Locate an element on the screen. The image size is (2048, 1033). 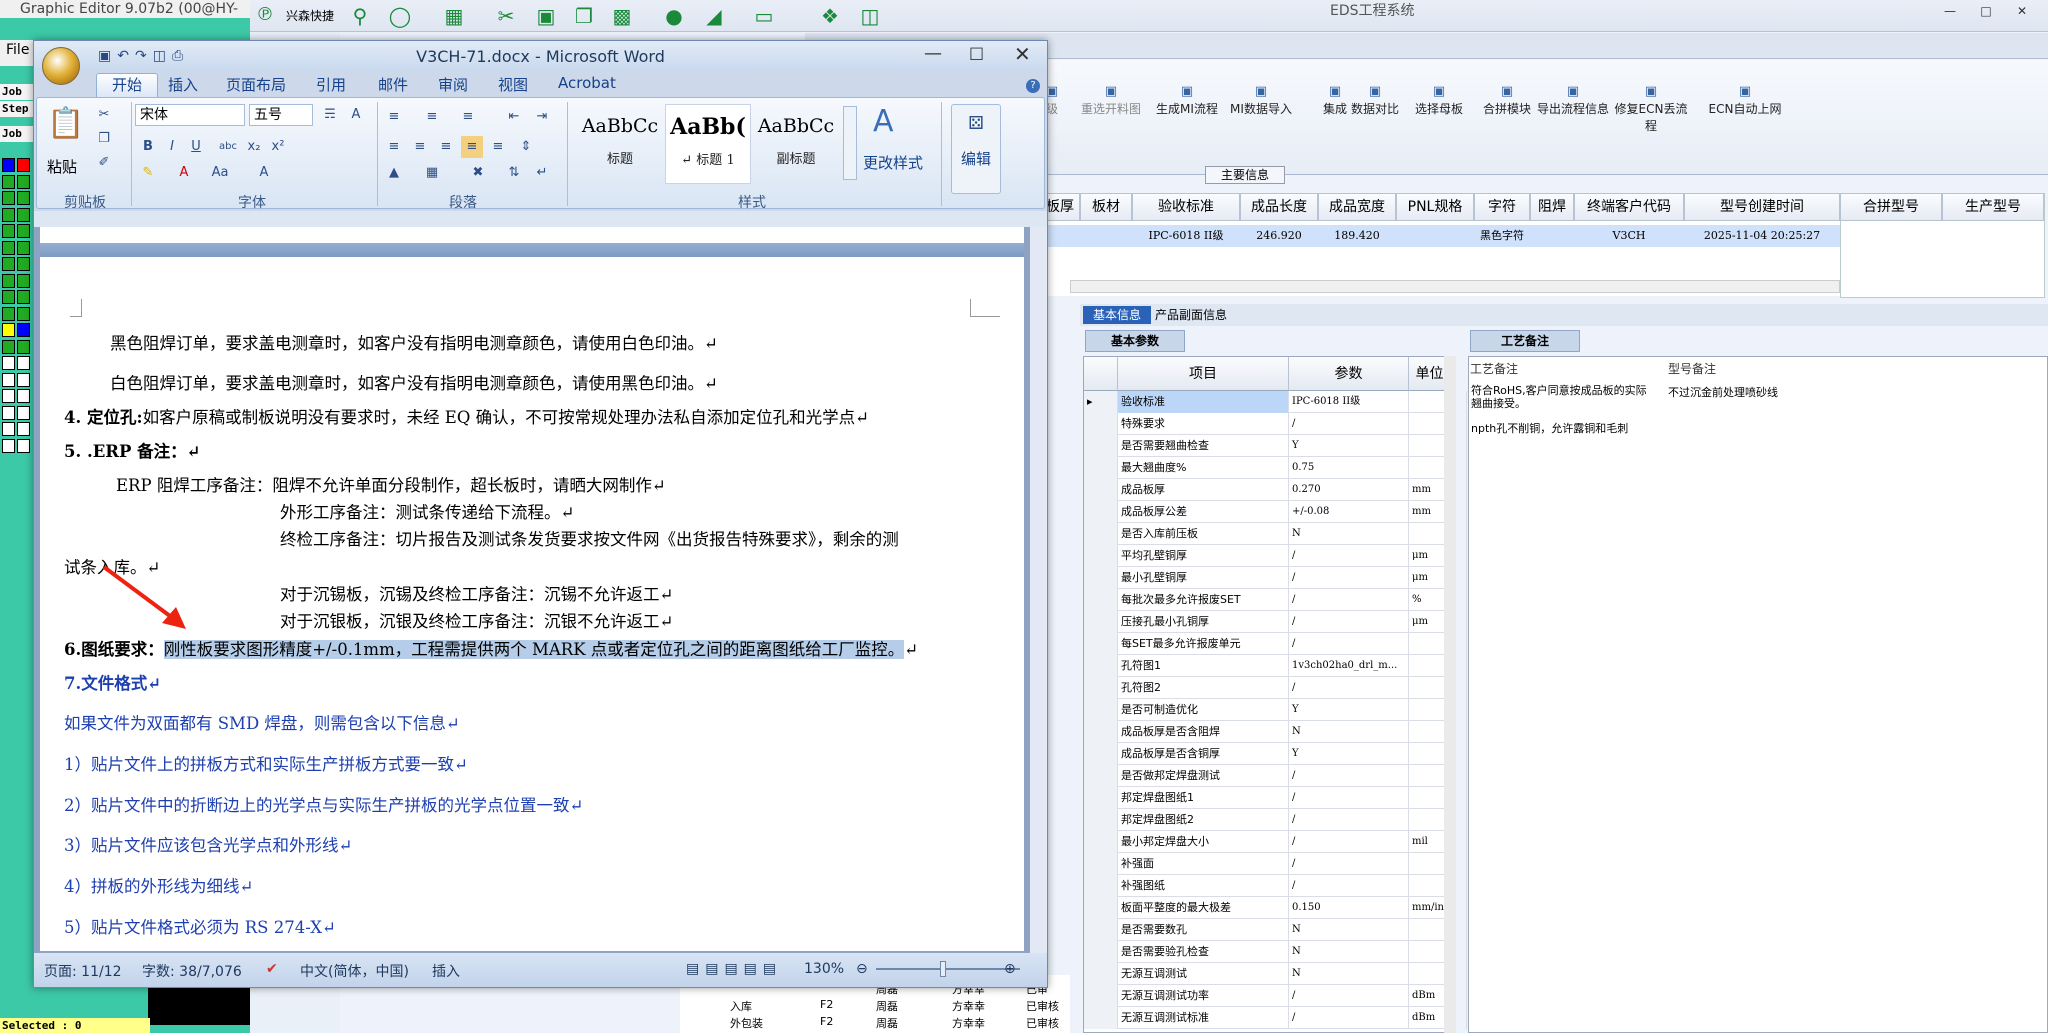
param-row: 最小孔壁铜厚/μmY is located at coordinates (1275, 578).